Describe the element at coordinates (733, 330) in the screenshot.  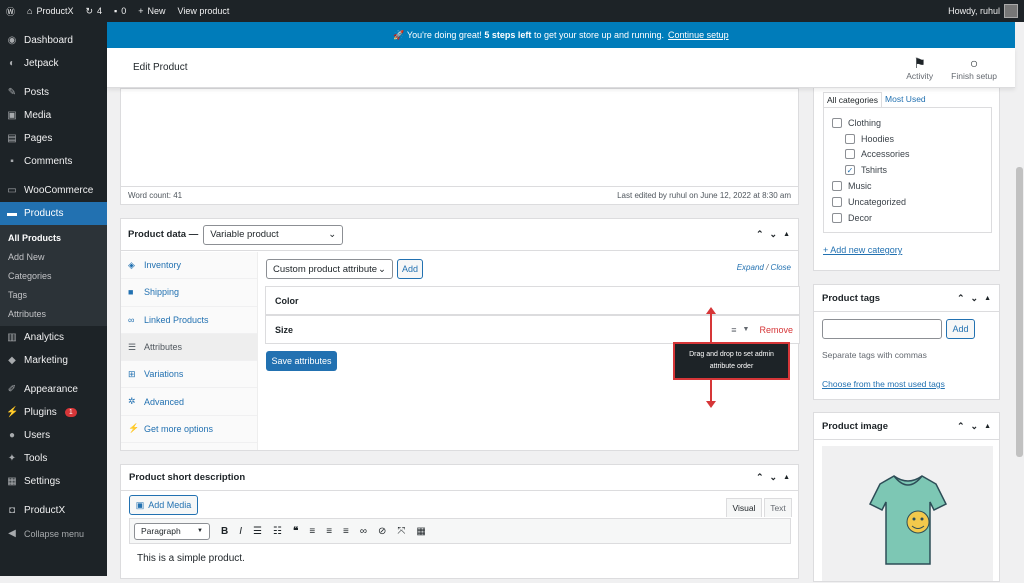
I see `drag-handle-icon: ≡` at that location.